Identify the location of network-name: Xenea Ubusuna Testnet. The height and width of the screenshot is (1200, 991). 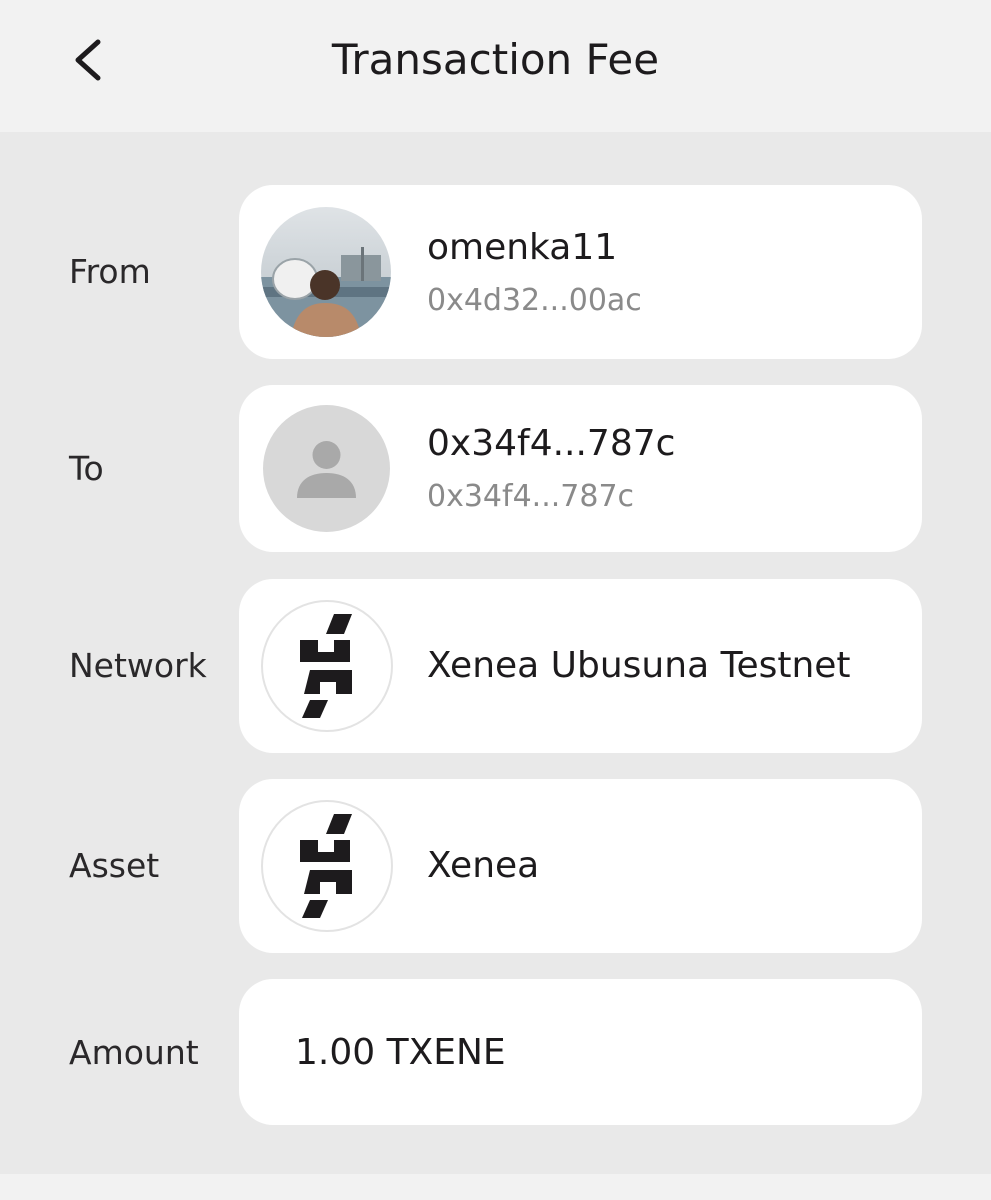
(639, 665).